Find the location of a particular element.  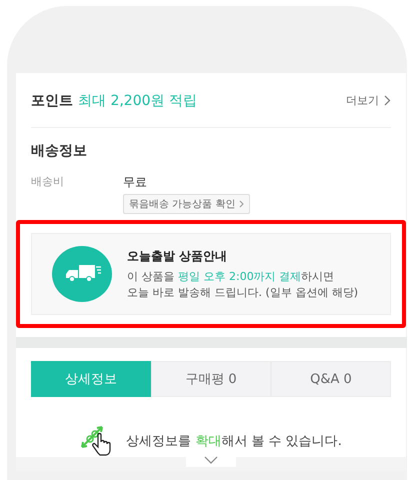

notice-text: 이 상품을 평일 오후 2:00까지 결제하시면 is located at coordinates (231, 276).